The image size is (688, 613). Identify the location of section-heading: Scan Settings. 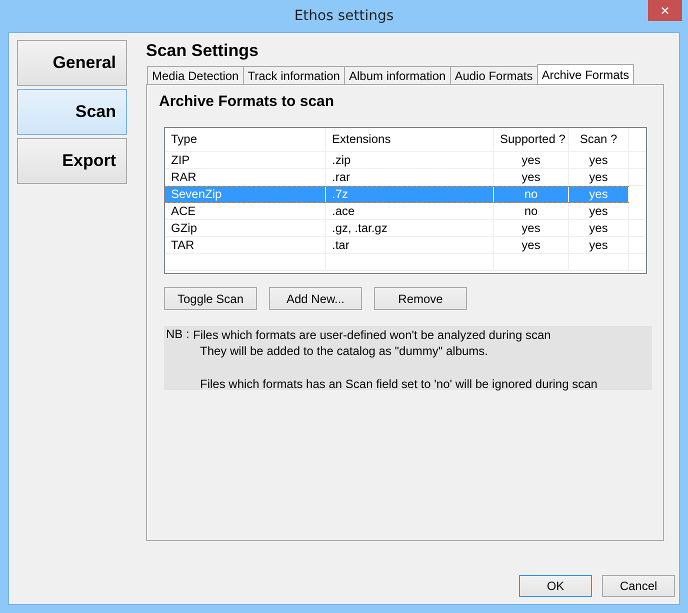
(203, 51).